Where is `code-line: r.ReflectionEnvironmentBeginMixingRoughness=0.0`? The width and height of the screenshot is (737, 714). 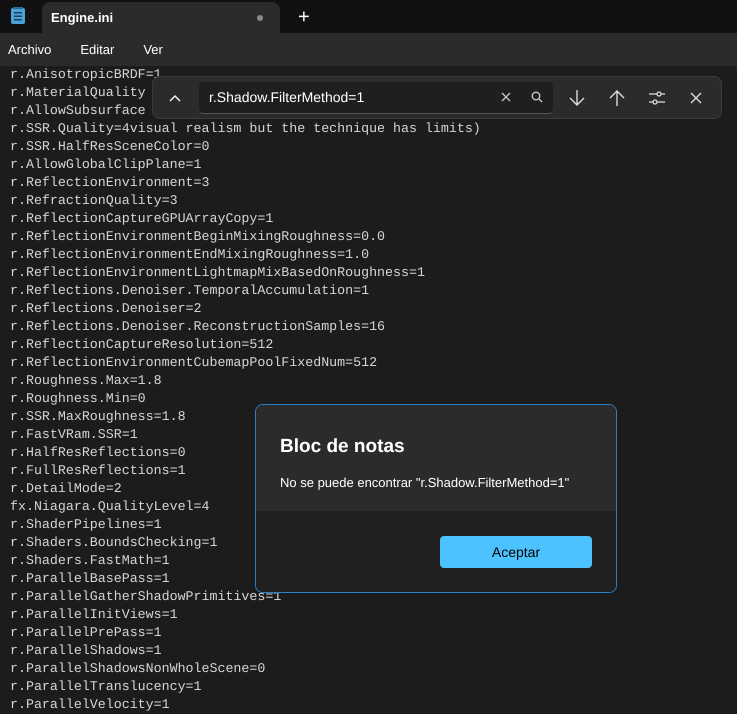
code-line: r.ReflectionEnvironmentBeginMixingRoughness=0.0 is located at coordinates (198, 237).